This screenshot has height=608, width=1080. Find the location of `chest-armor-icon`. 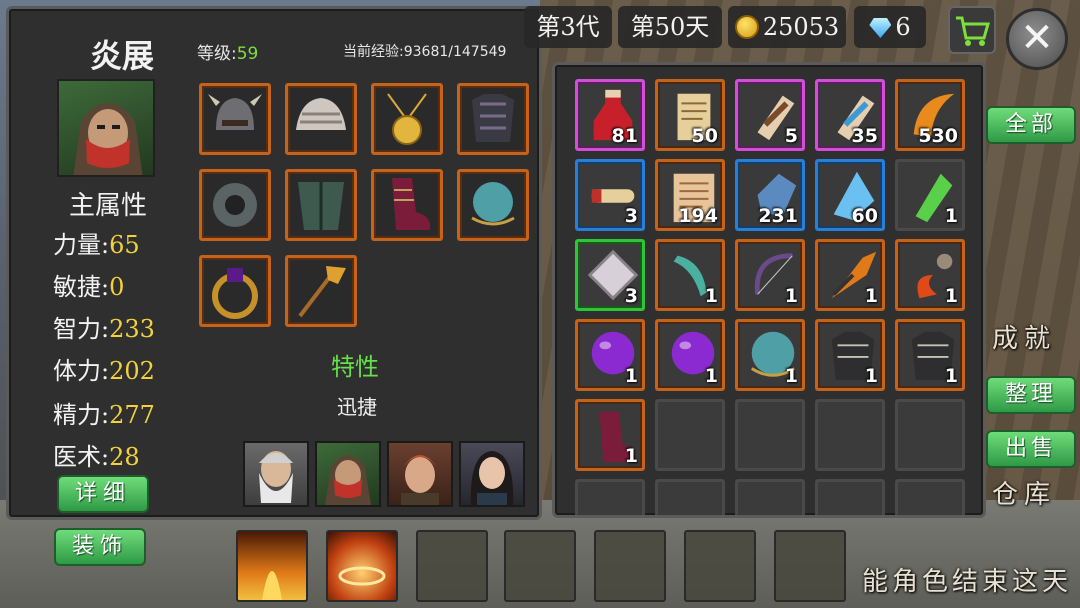

chest-armor-icon is located at coordinates (493, 118).